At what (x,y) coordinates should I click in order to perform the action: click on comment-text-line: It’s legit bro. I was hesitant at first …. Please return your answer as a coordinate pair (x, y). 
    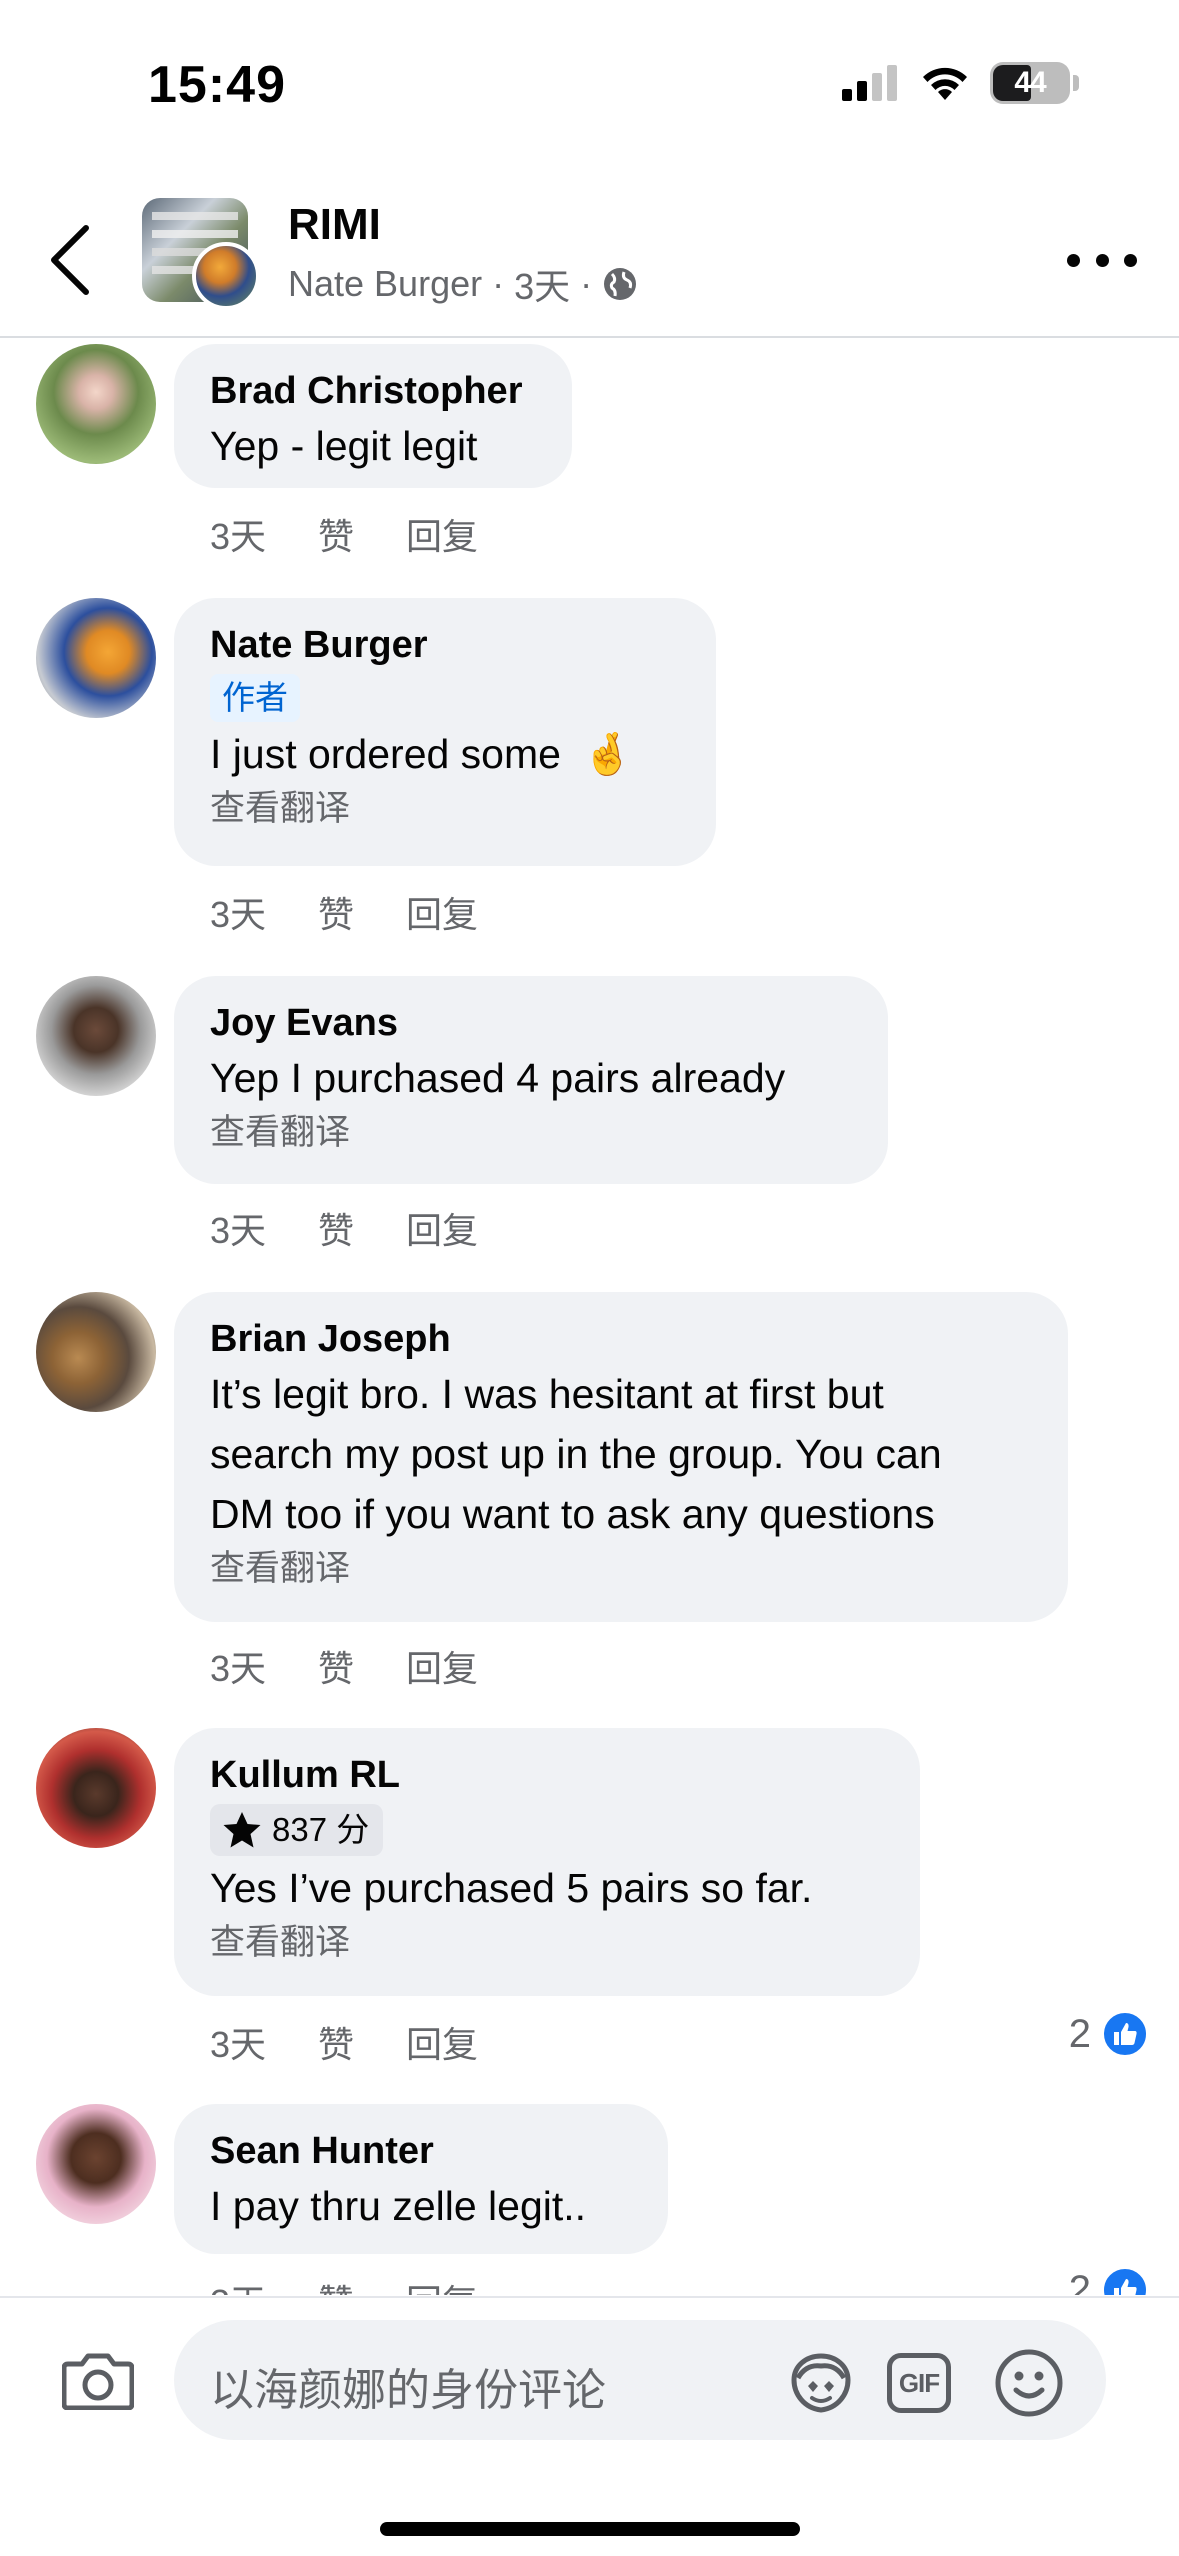
    Looking at the image, I should click on (547, 1394).